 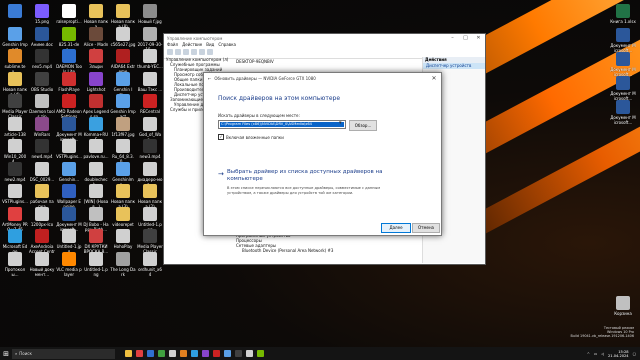 I want to click on menu-file: Файл, so click(x=172, y=45).